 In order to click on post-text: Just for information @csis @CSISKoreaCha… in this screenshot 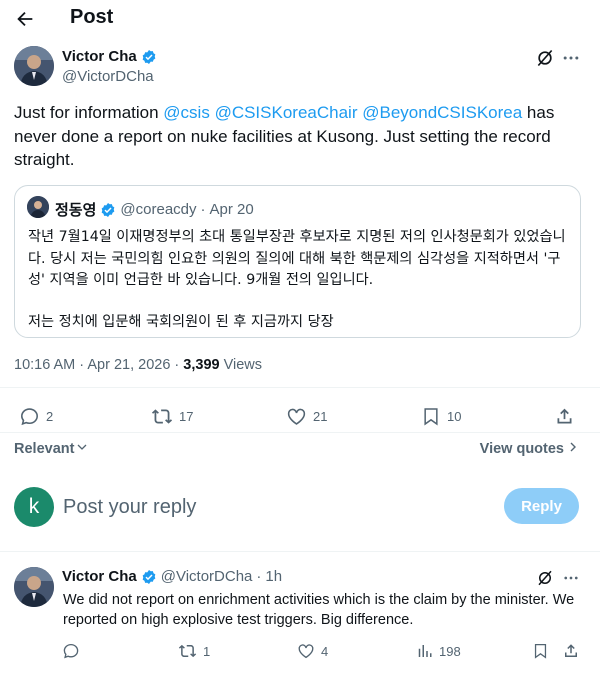, I will do `click(300, 136)`.